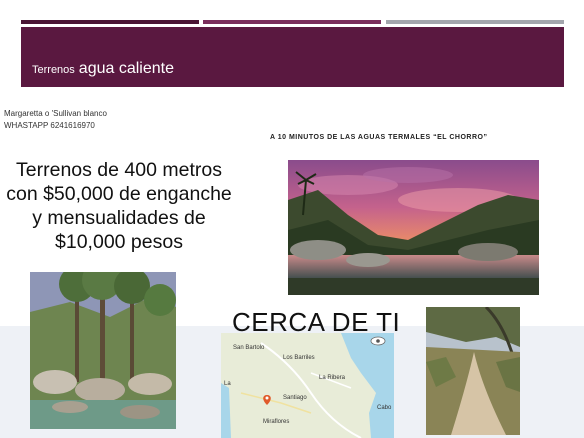 The image size is (584, 438). What do you see at coordinates (413, 227) in the screenshot?
I see `sunset-canyon-photo` at bounding box center [413, 227].